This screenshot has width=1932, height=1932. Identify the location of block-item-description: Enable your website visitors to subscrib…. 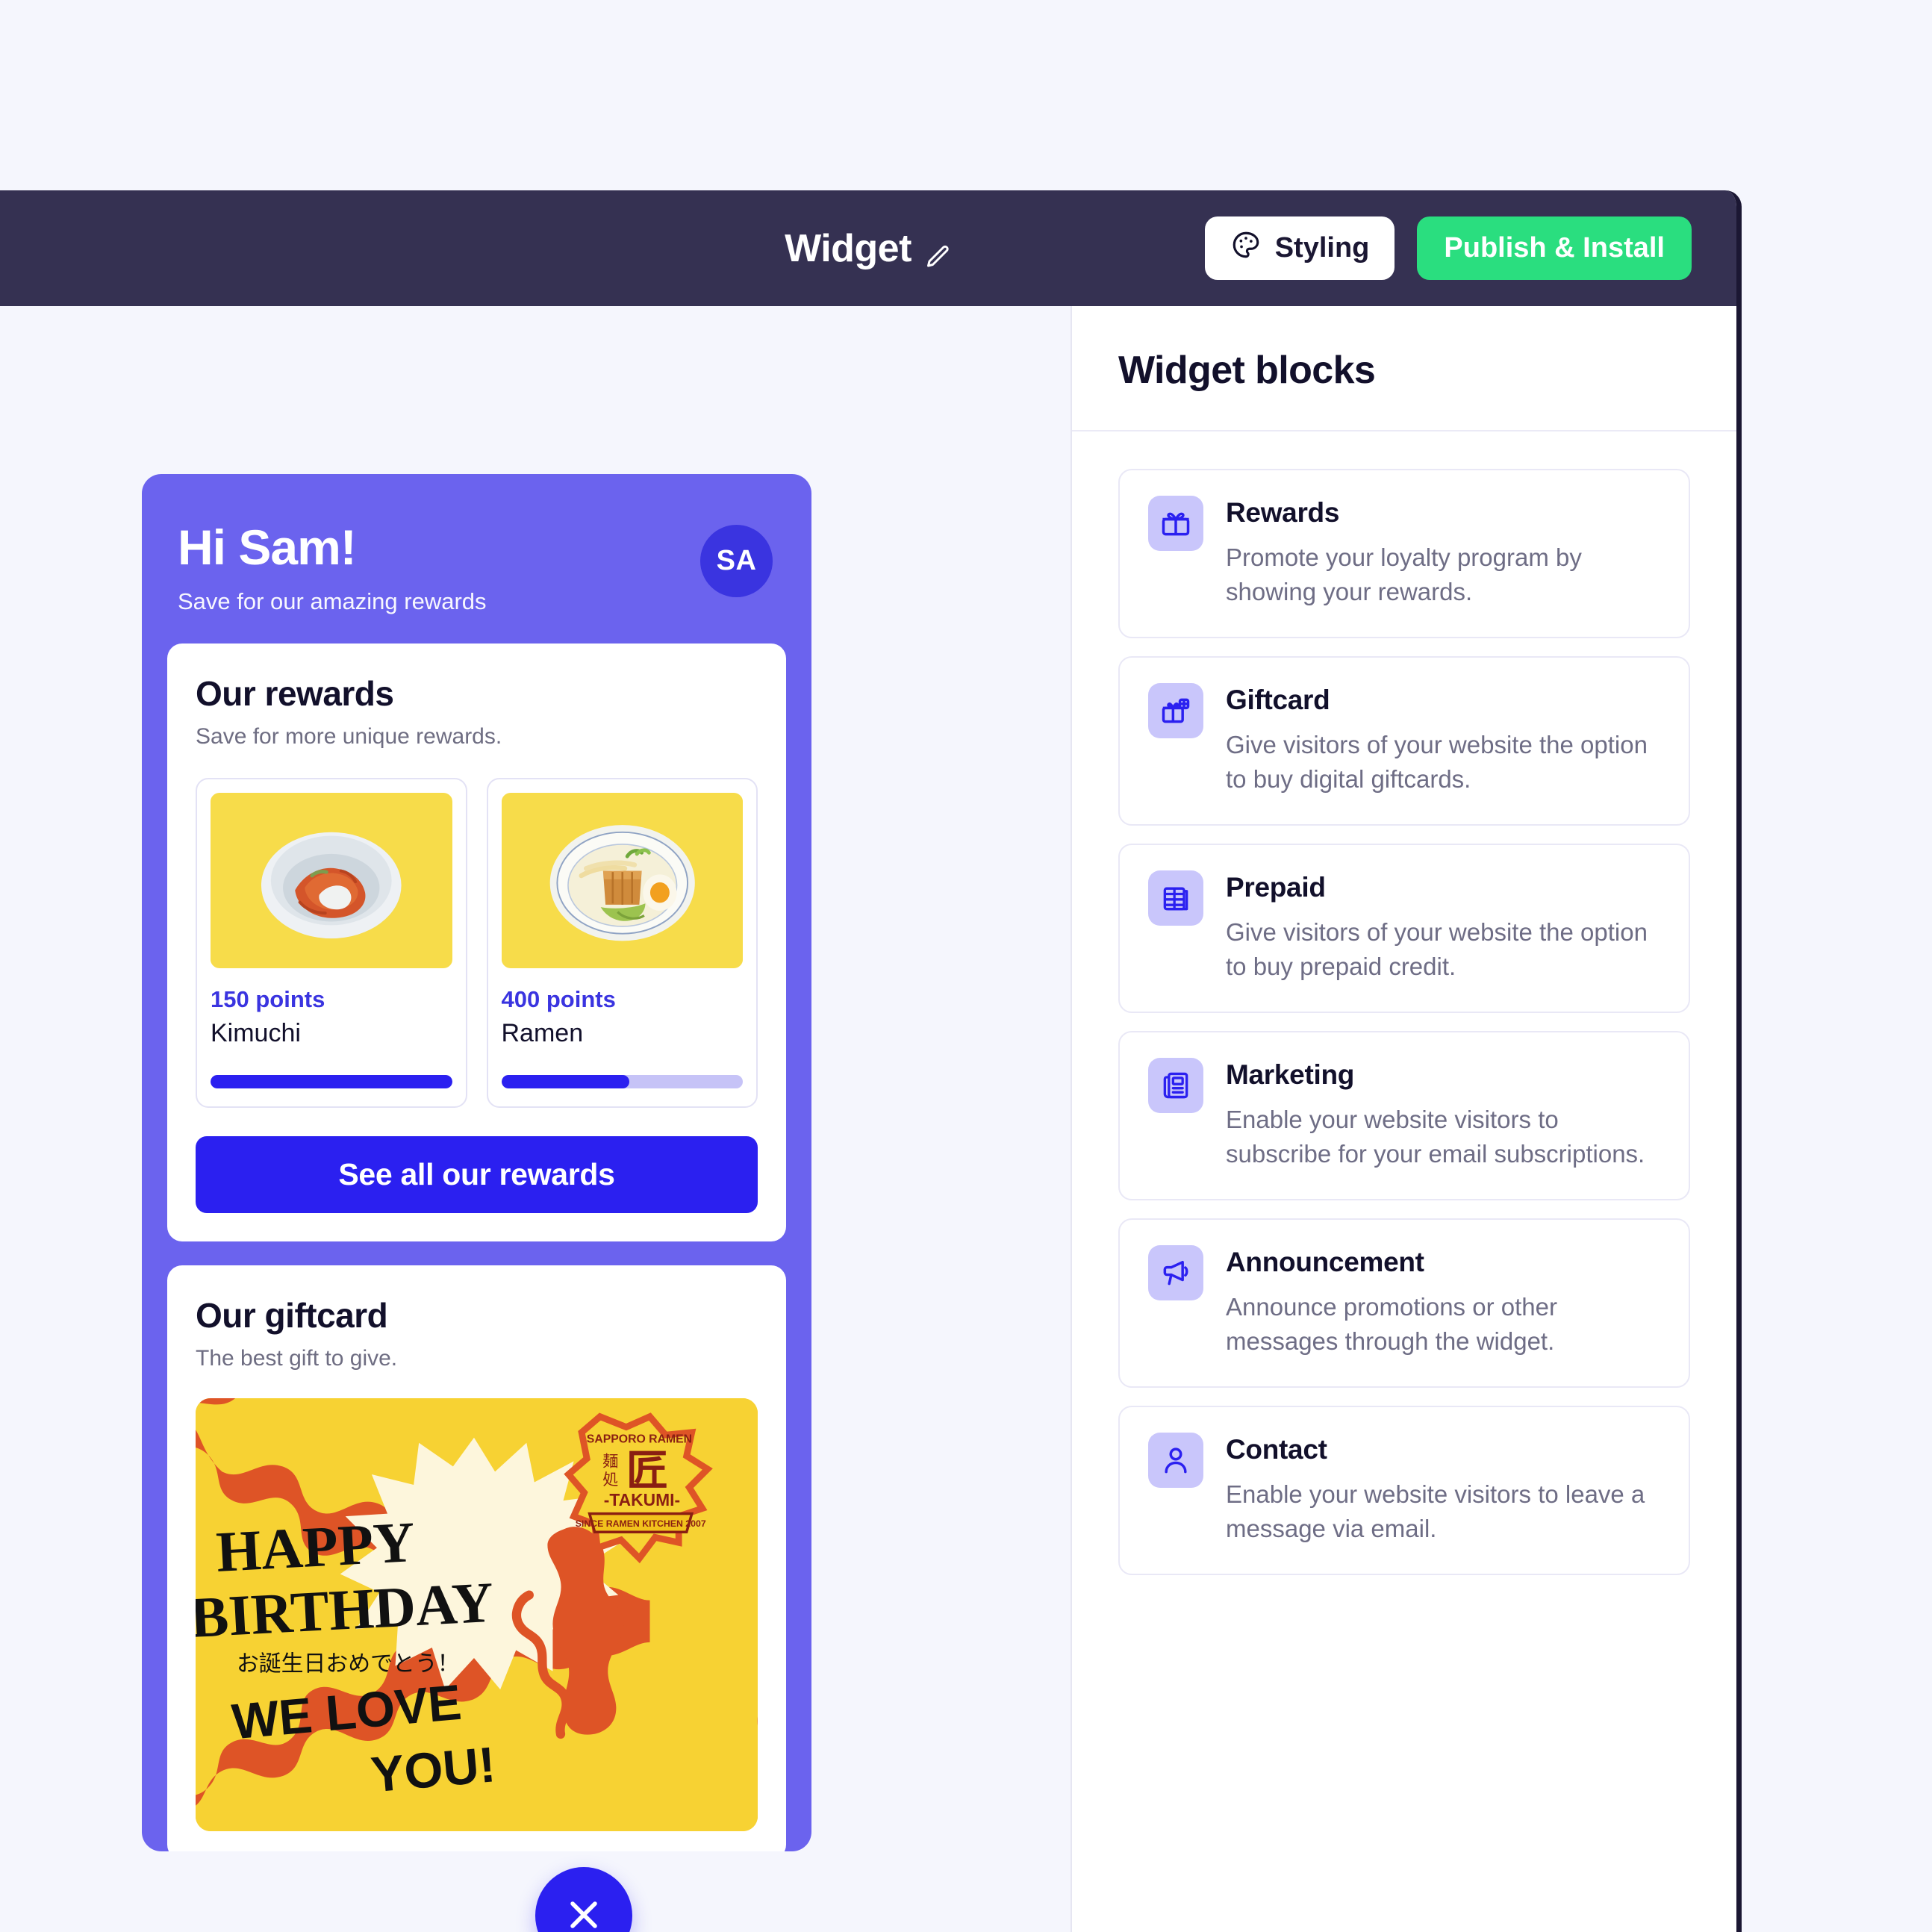
(1435, 1137).